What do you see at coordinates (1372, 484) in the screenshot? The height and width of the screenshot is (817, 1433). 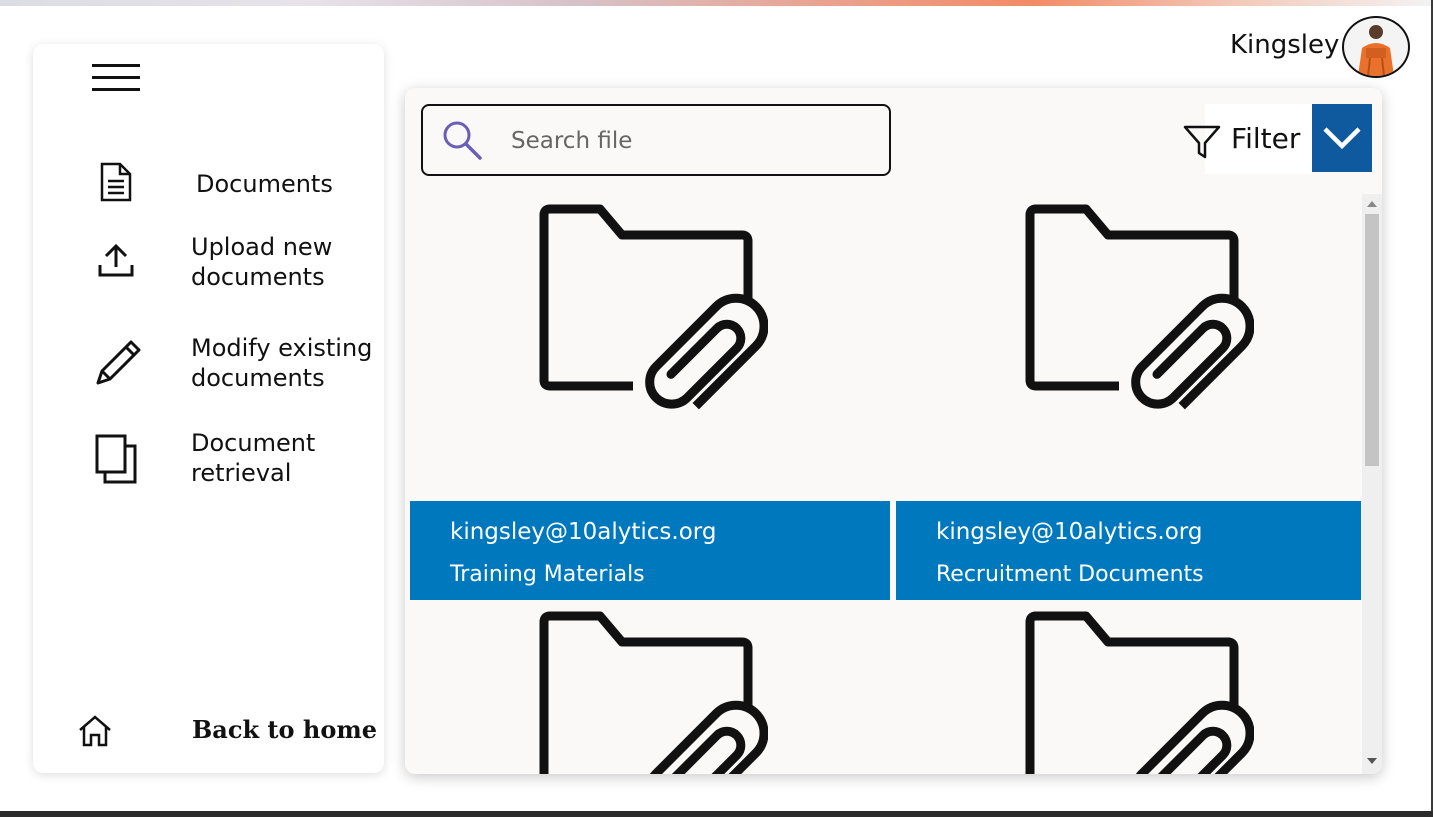 I see `scrollbar` at bounding box center [1372, 484].